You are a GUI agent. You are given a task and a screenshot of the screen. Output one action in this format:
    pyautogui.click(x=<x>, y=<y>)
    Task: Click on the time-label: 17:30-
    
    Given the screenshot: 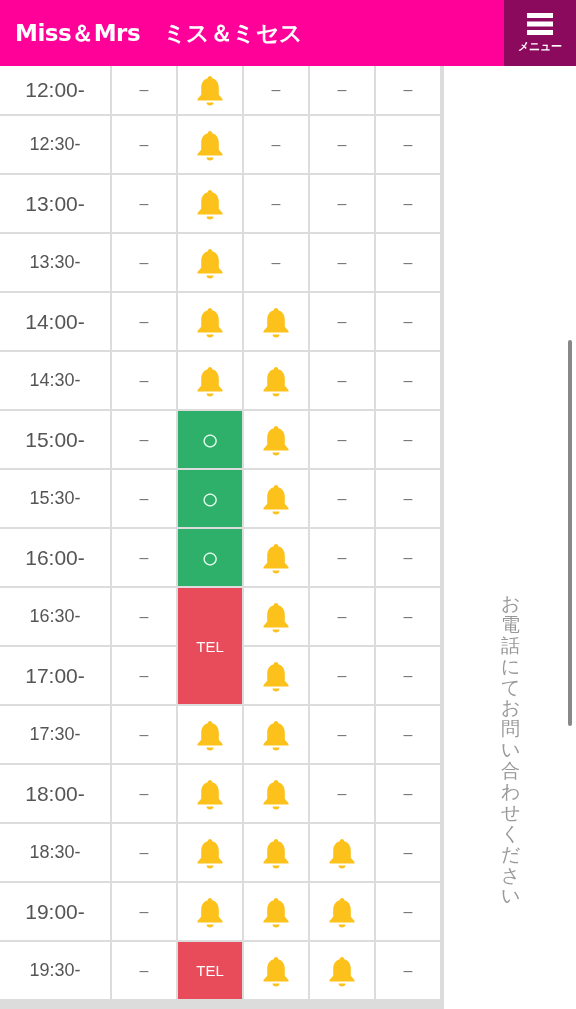 What is the action you would take?
    pyautogui.click(x=55, y=734)
    